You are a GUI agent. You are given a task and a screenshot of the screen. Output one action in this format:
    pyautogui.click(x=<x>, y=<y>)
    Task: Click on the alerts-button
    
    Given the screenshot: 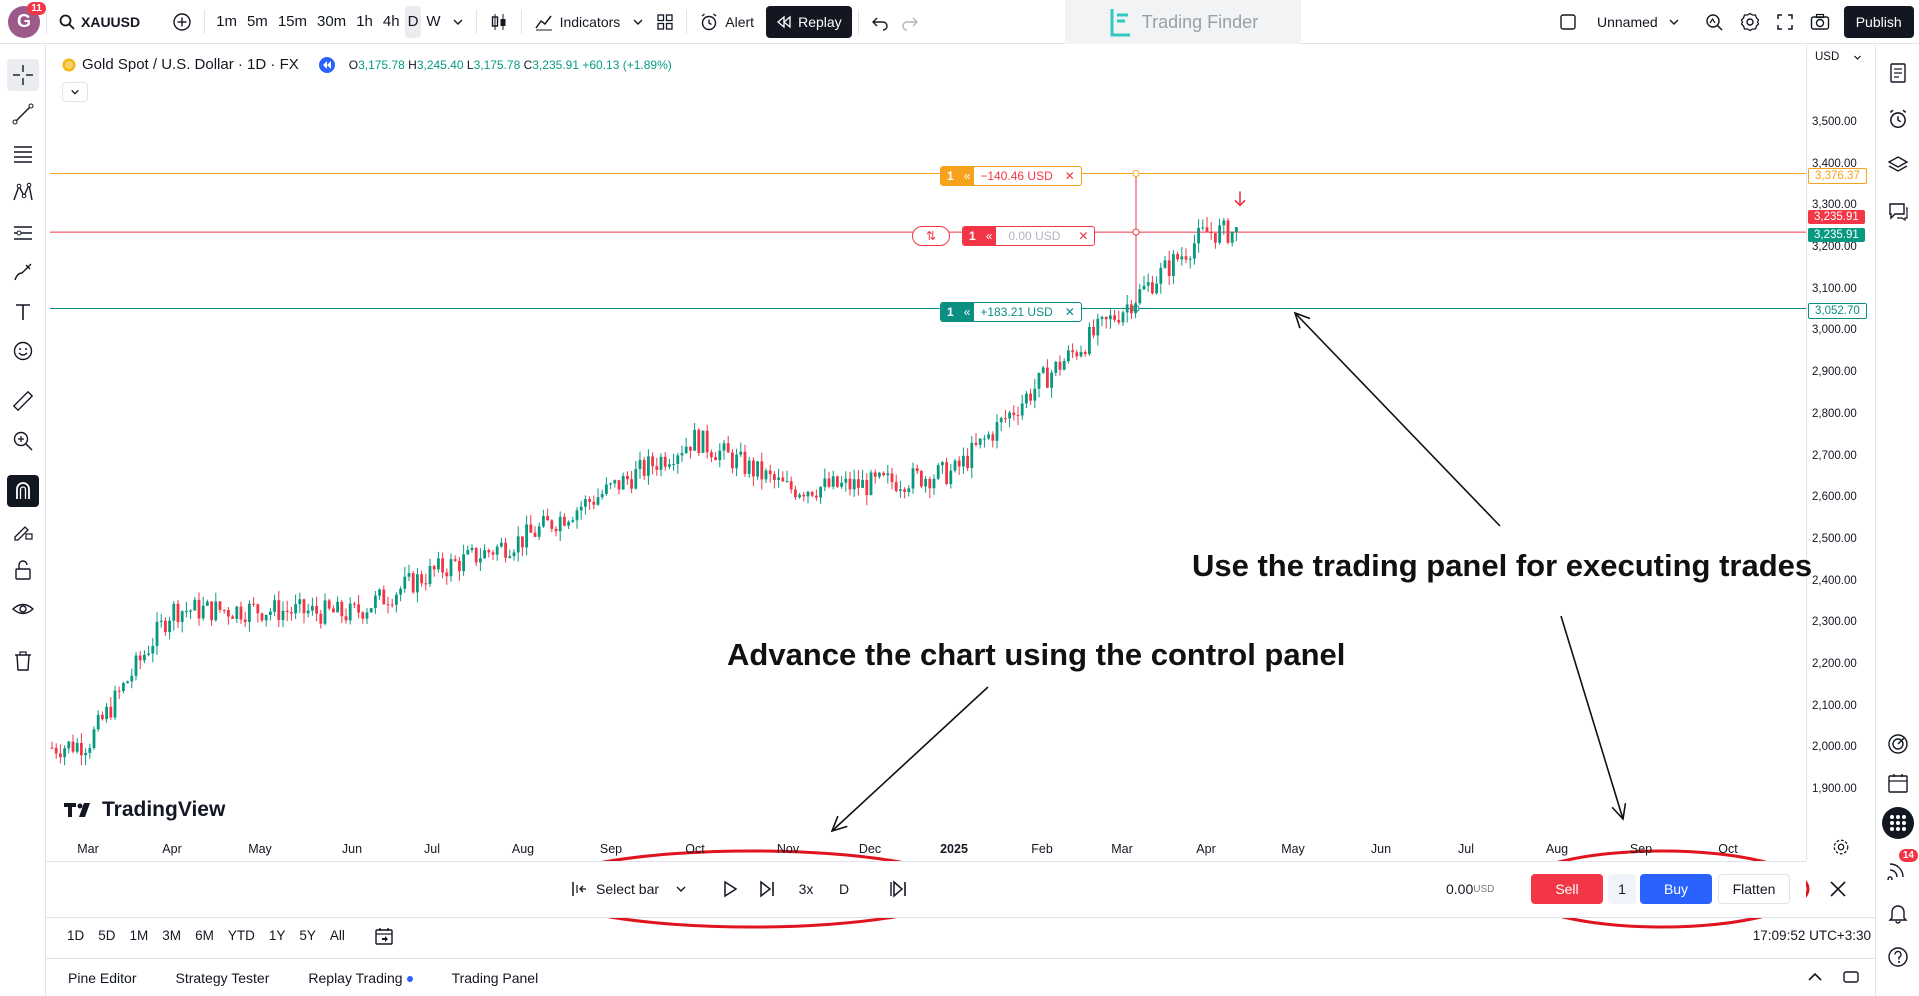 What is the action you would take?
    pyautogui.click(x=1898, y=119)
    